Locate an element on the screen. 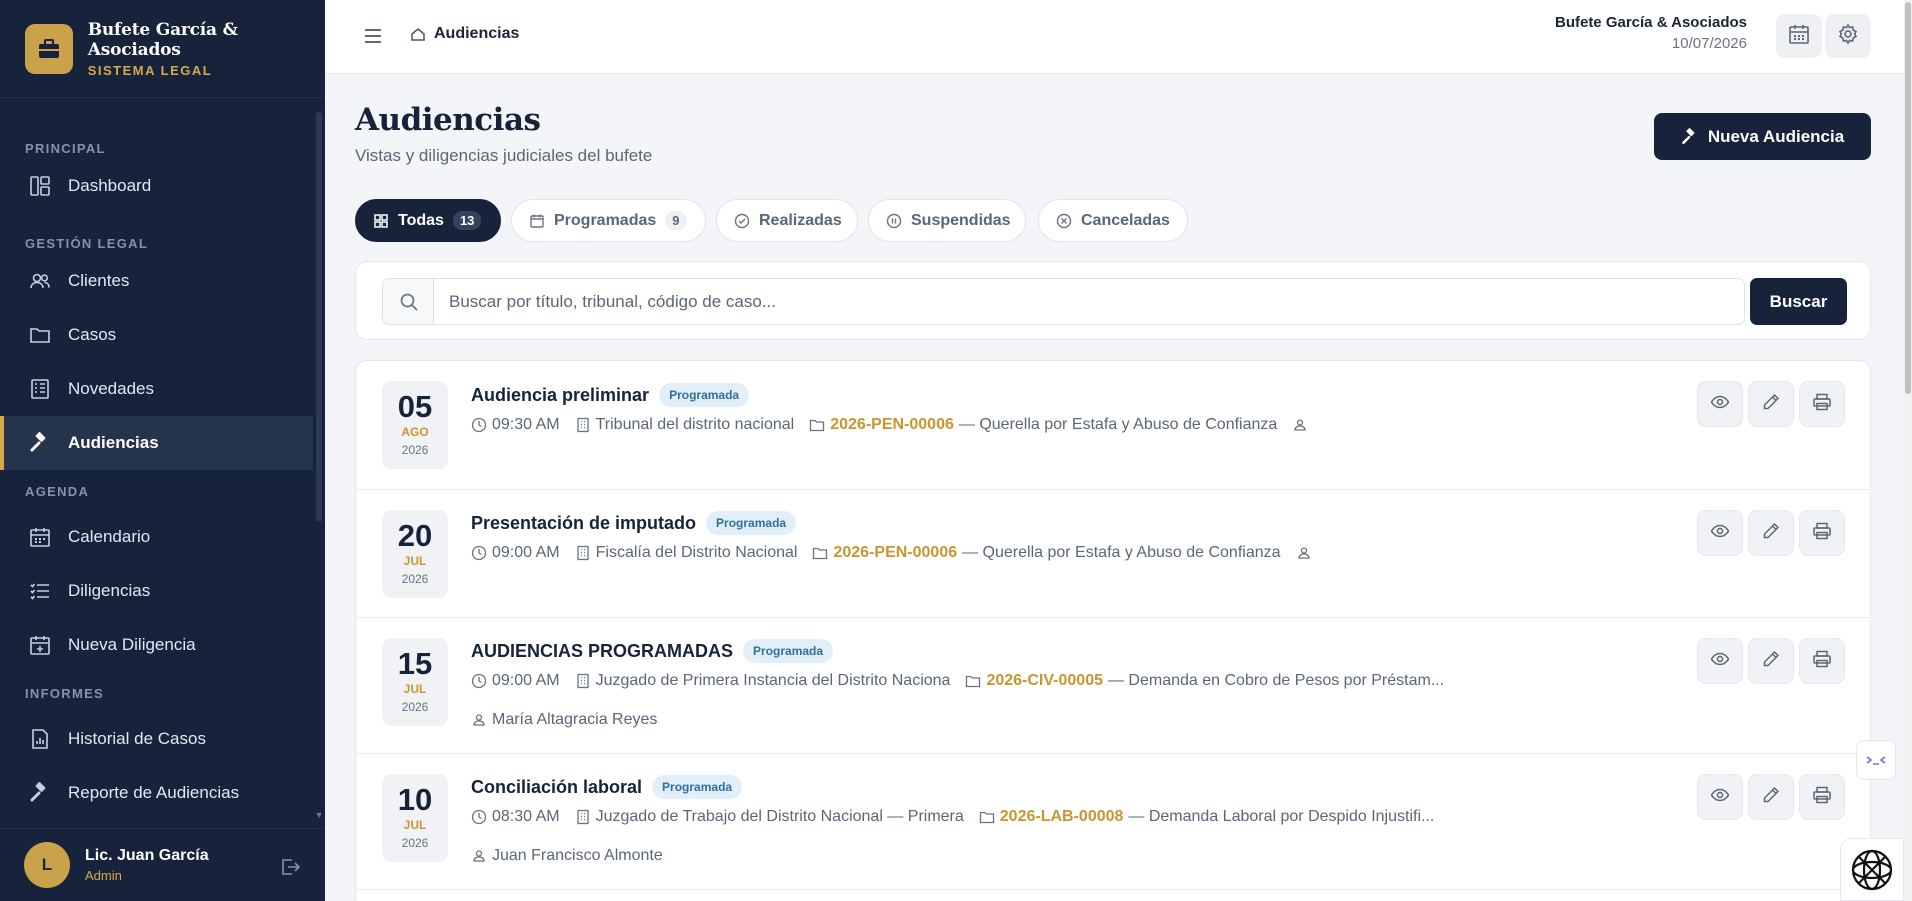 The image size is (1912, 901). page-scrollbar is located at coordinates (1908, 450).